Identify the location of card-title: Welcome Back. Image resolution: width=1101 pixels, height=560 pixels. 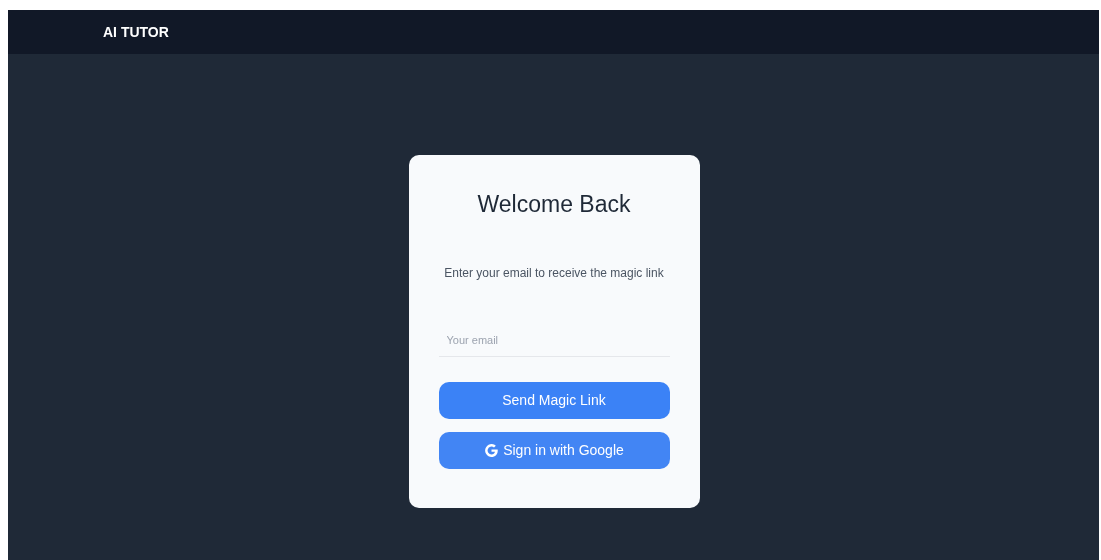
(554, 204).